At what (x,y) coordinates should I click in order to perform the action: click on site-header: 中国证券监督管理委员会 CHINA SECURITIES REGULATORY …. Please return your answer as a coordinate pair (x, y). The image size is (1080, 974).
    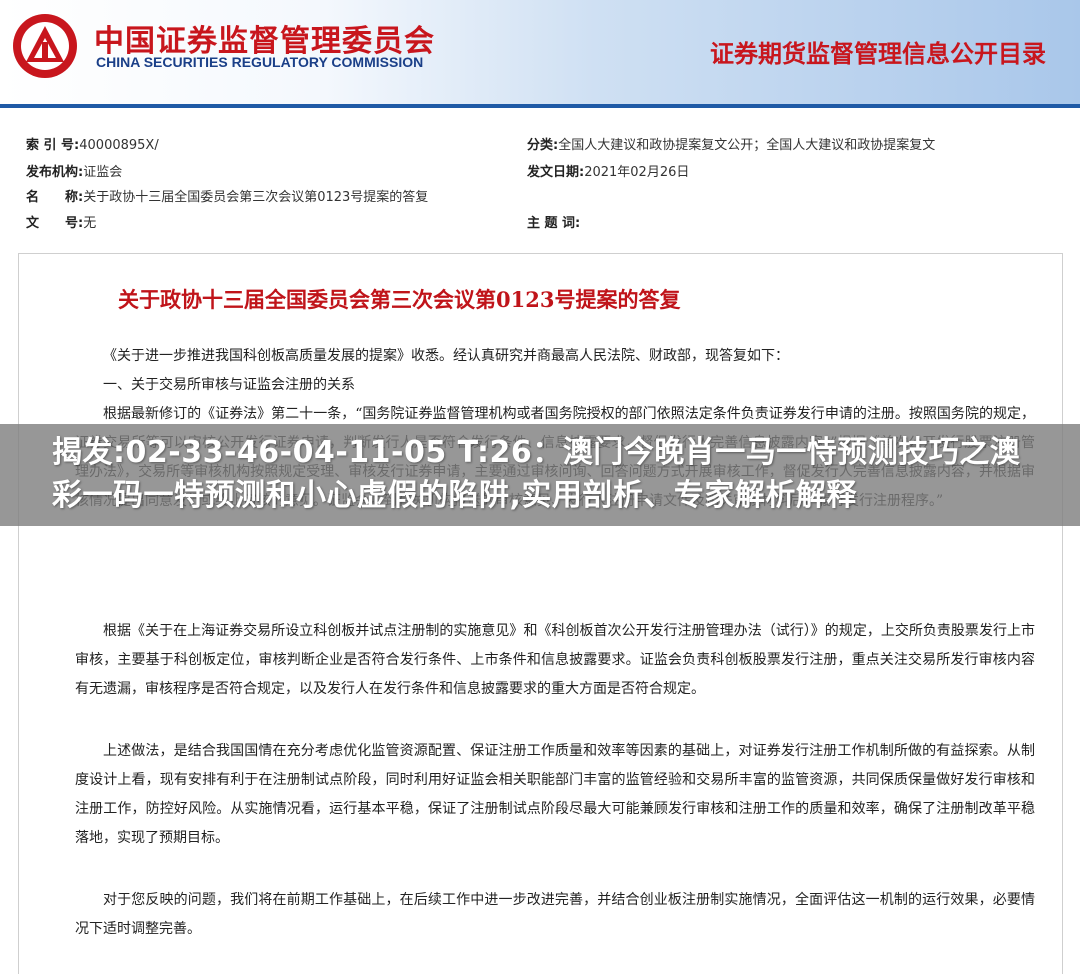
    Looking at the image, I should click on (540, 54).